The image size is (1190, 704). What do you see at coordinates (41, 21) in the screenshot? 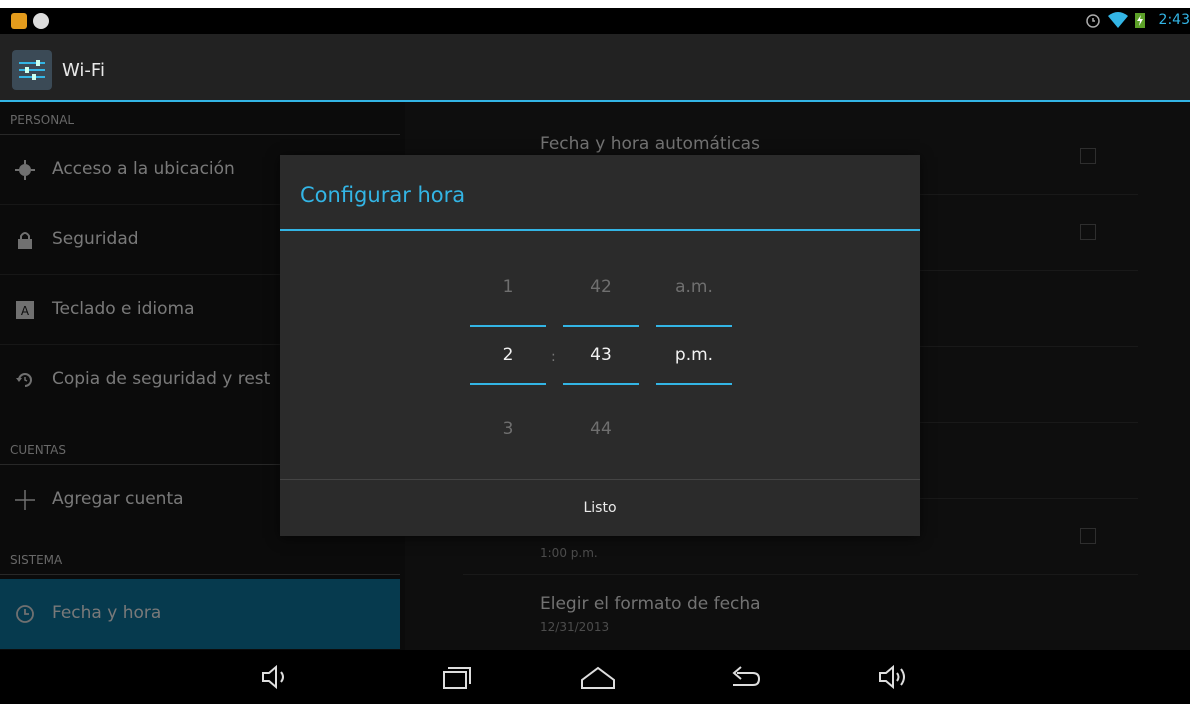
I see `notification-android-icon` at bounding box center [41, 21].